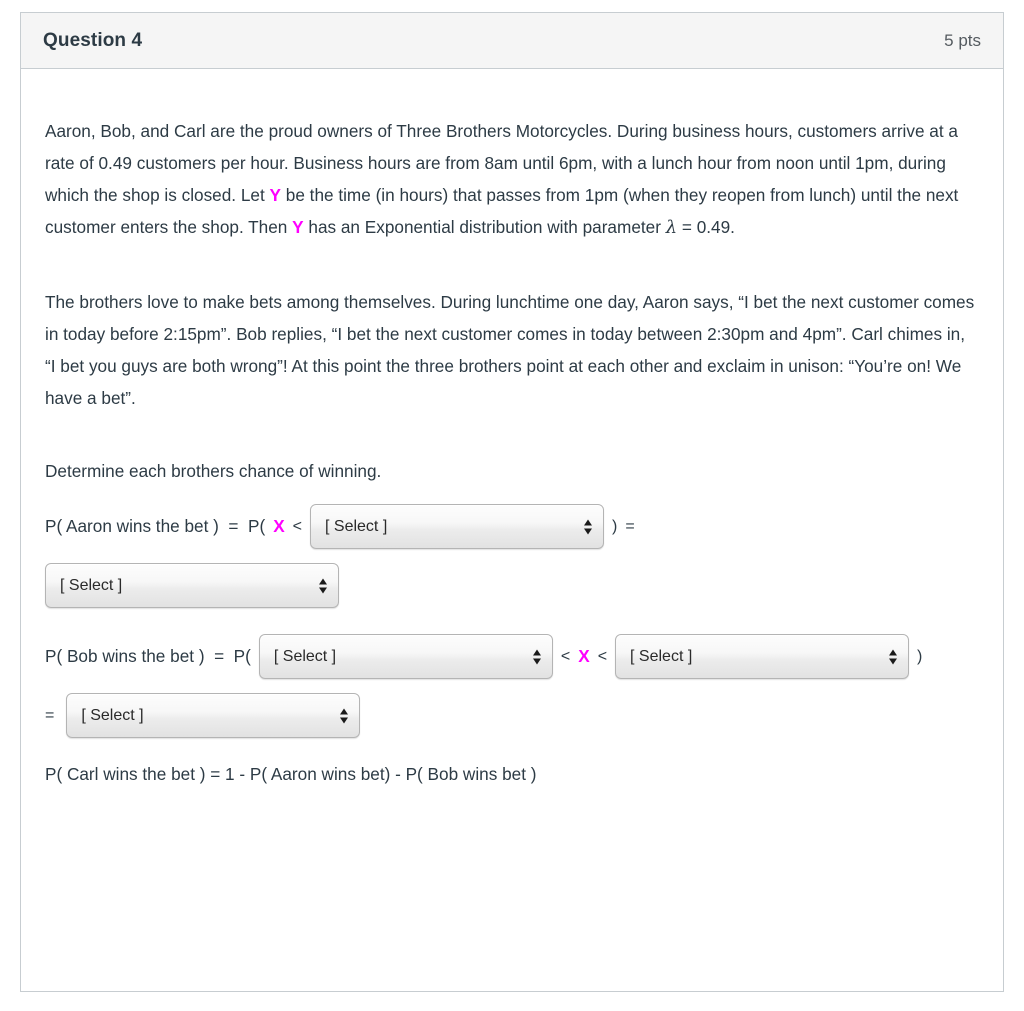 This screenshot has height=1011, width=1024. Describe the element at coordinates (356, 526) in the screenshot. I see `aaron-select-upper-bound-label: [ Select ]` at that location.